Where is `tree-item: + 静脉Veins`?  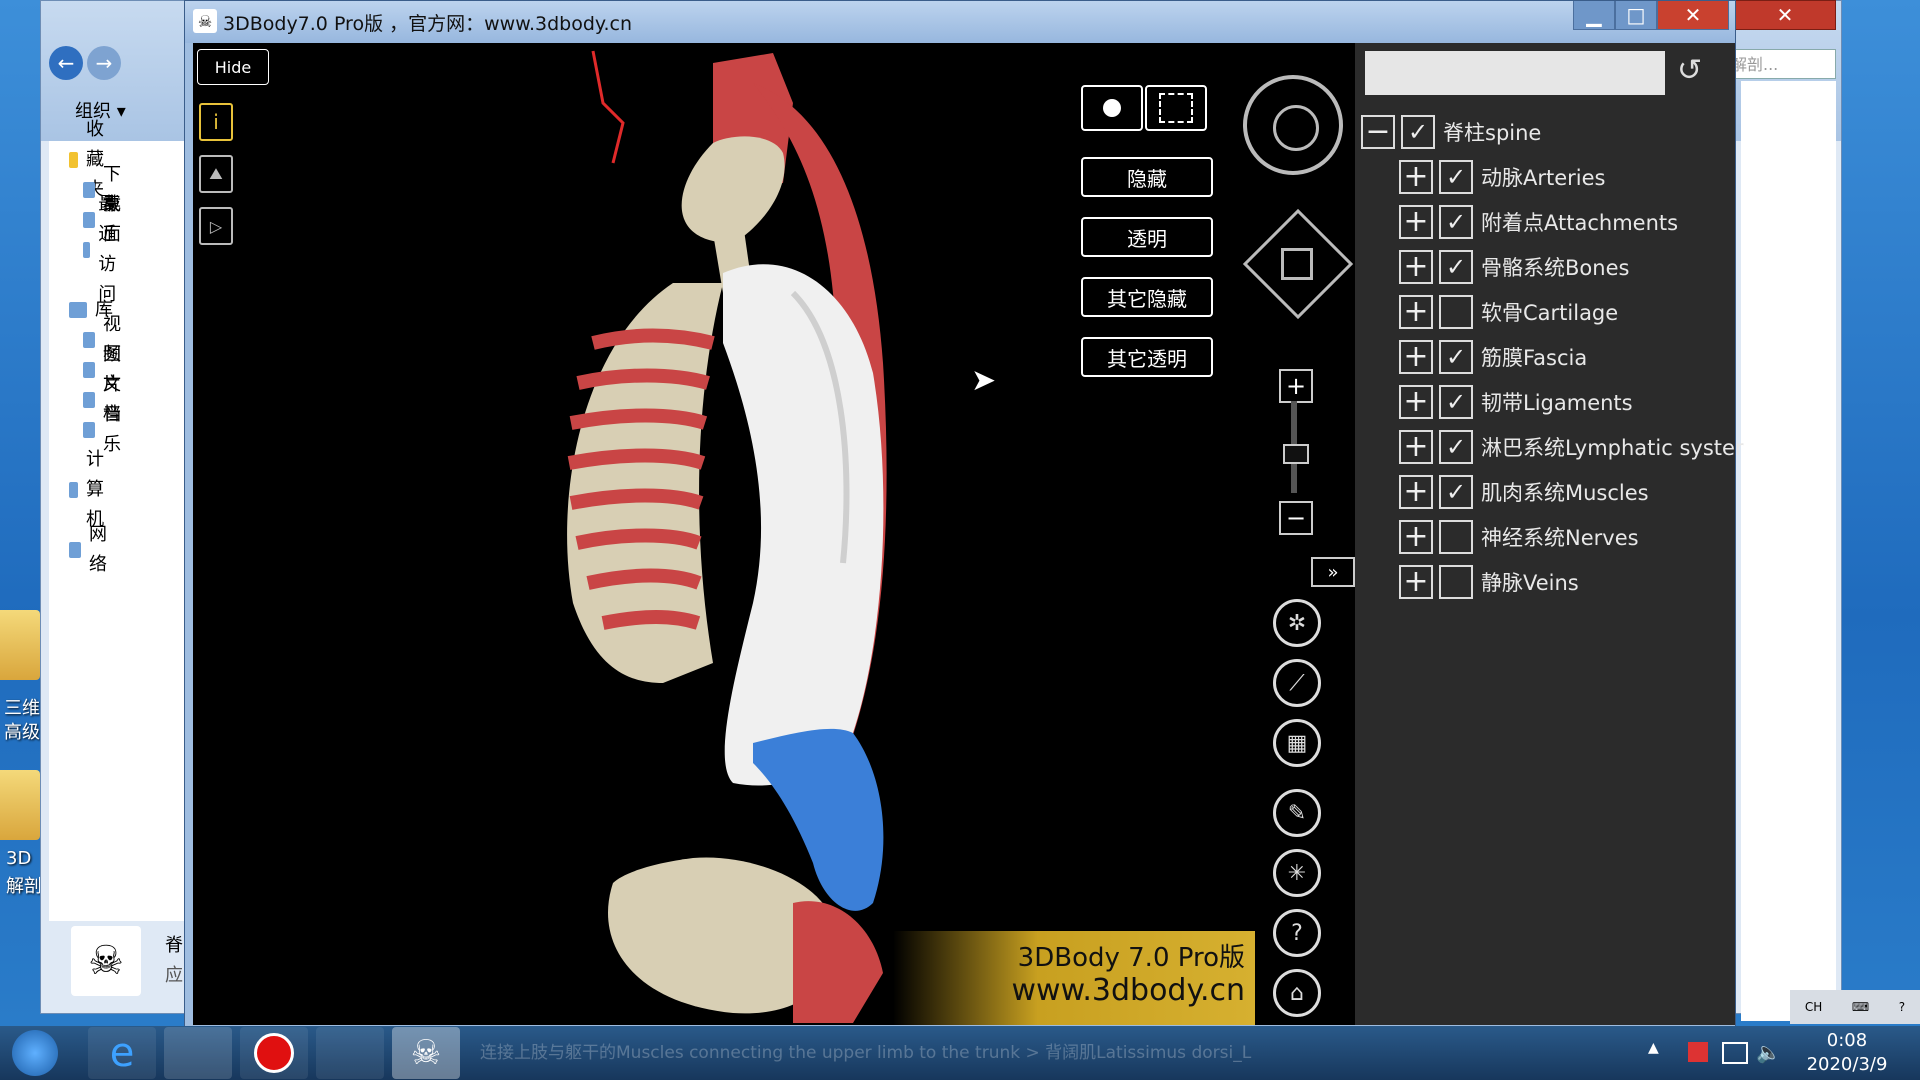
tree-item: + 静脉Veins is located at coordinates (1489, 581).